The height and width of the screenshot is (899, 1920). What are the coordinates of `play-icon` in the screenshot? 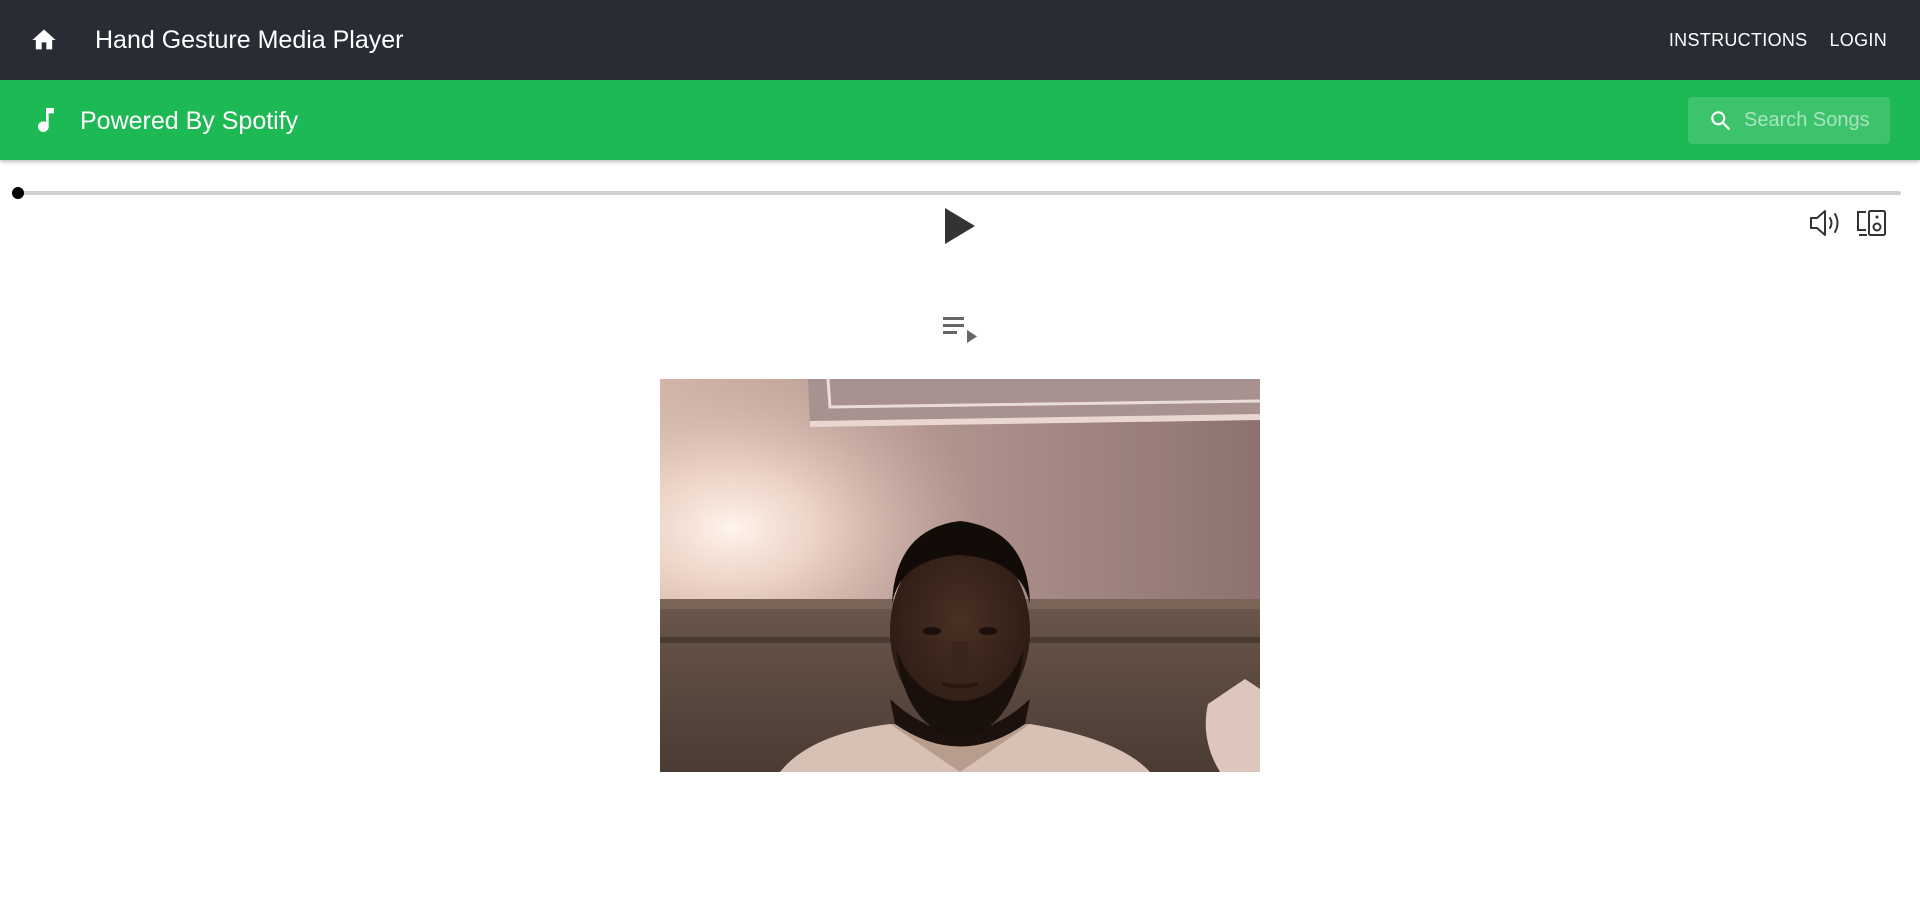 It's located at (960, 226).